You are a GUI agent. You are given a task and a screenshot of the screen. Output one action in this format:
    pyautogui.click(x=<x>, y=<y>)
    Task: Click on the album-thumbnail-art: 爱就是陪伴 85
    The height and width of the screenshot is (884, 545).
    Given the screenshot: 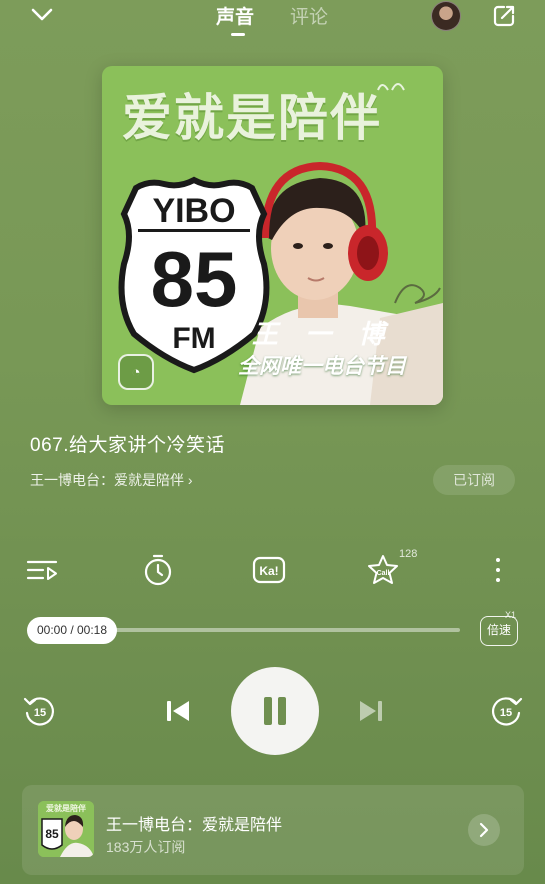 What is the action you would take?
    pyautogui.click(x=66, y=829)
    